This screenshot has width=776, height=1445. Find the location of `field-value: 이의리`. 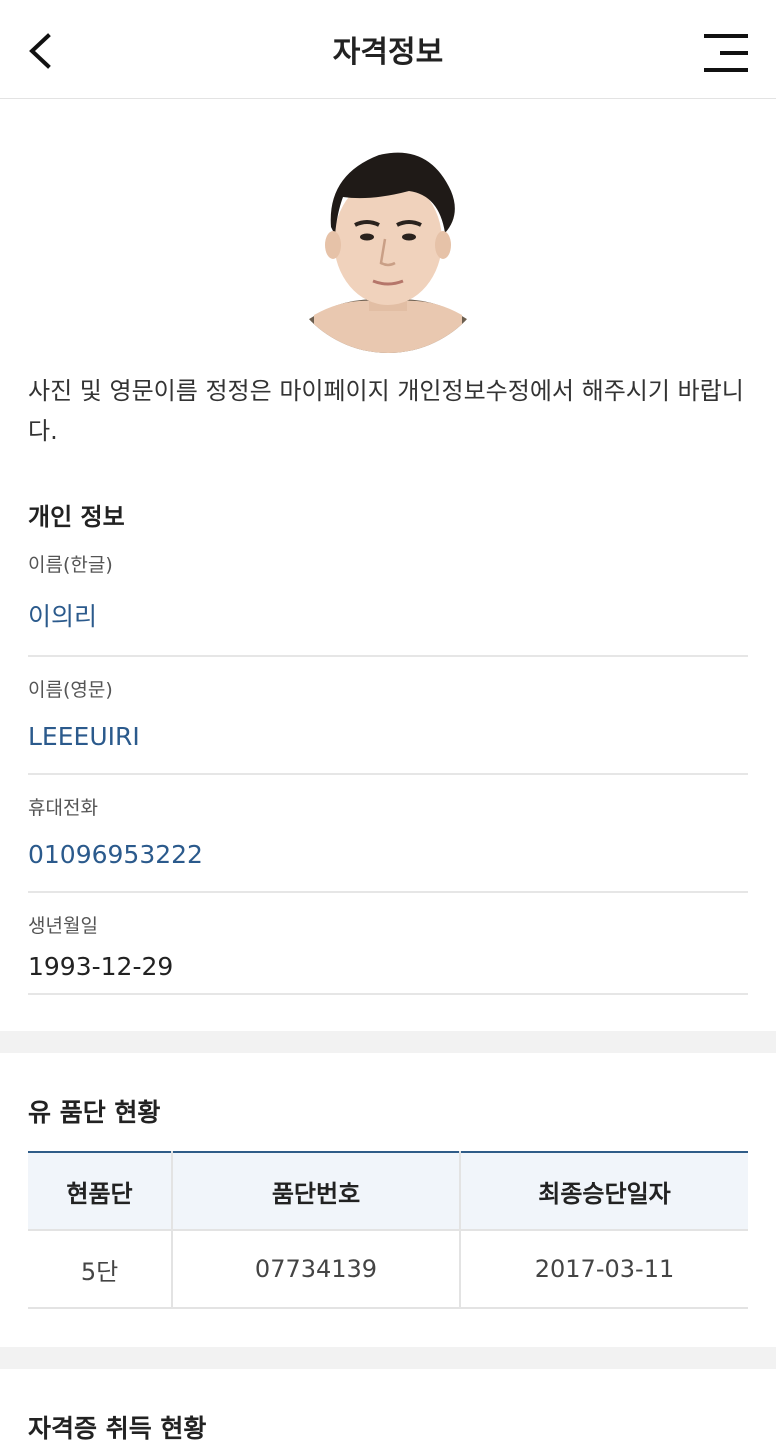

field-value: 이의리 is located at coordinates (63, 616).